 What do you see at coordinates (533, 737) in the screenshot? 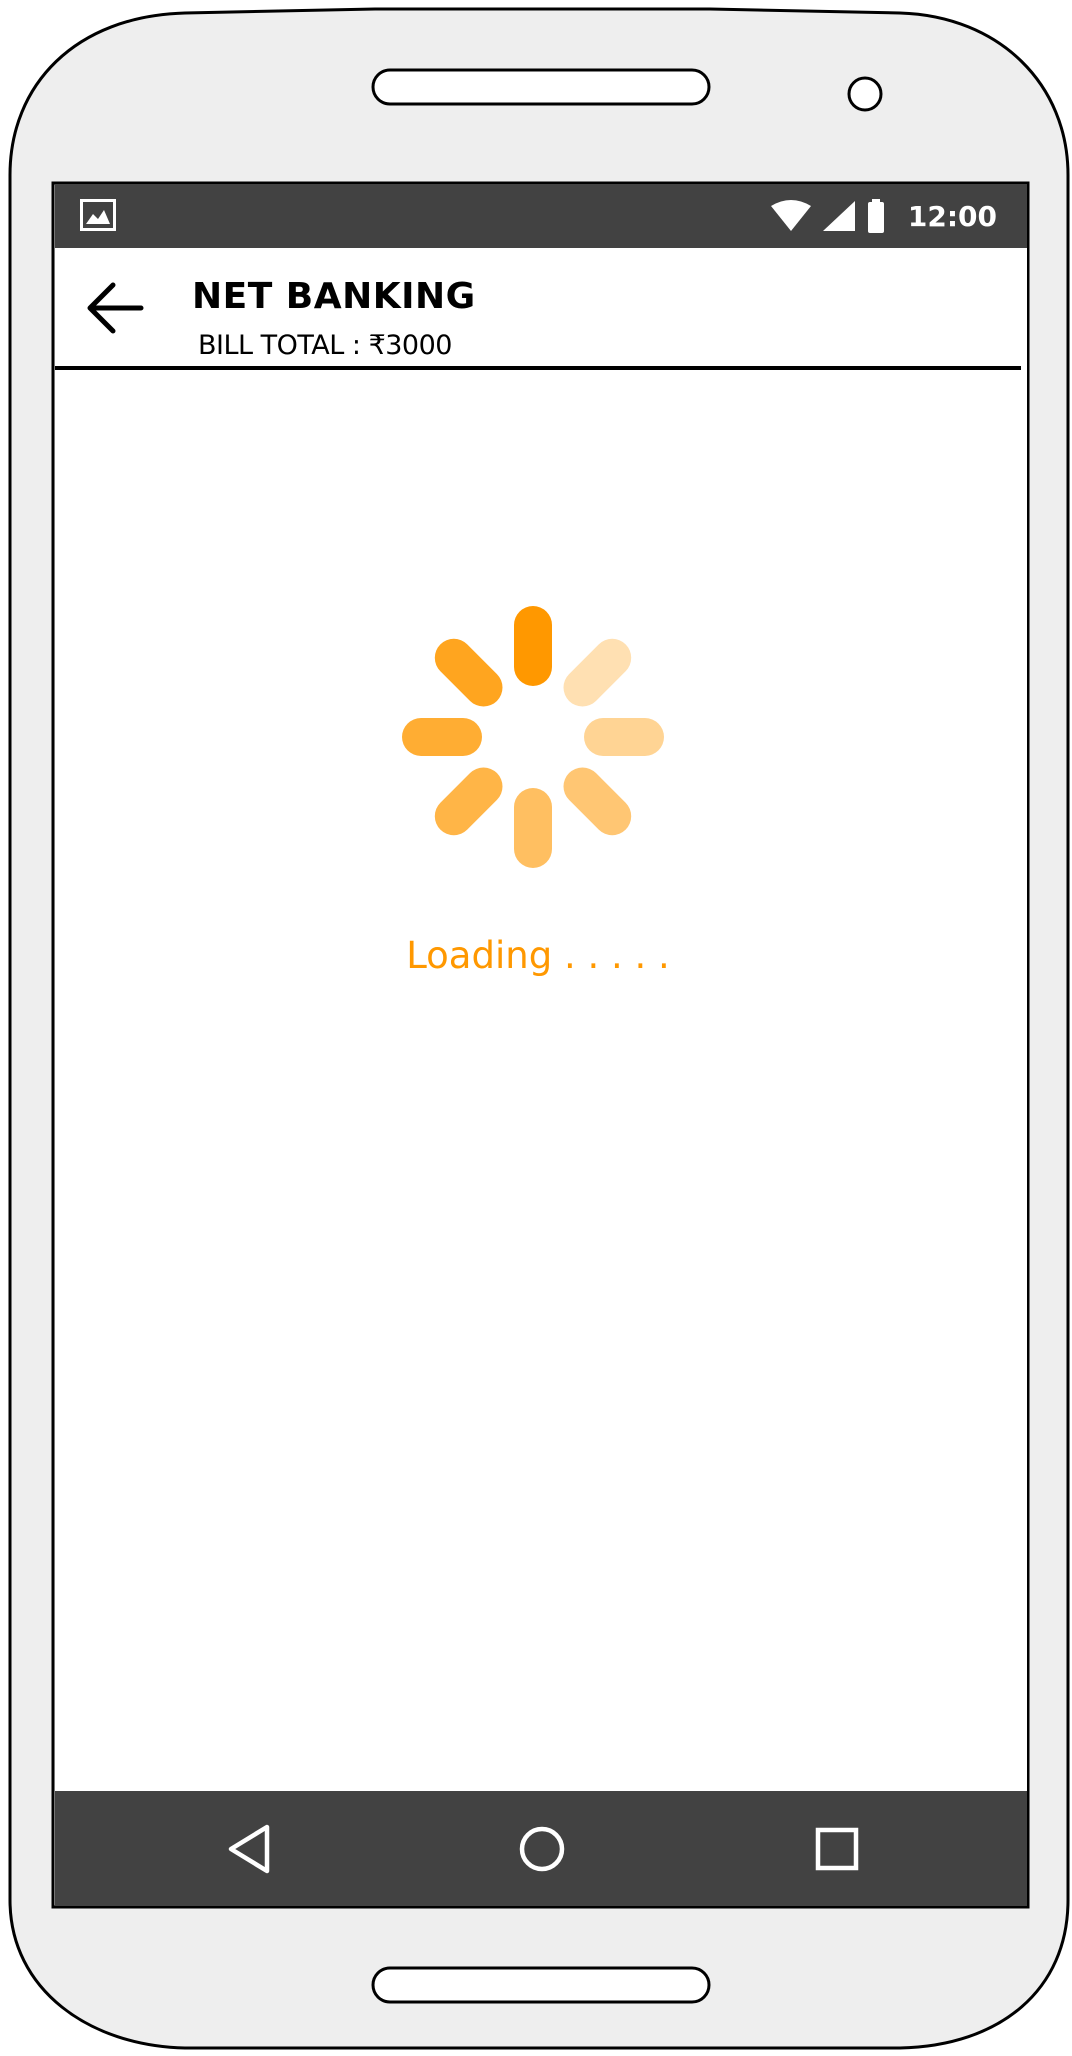
I see `loading-spinner-icon` at bounding box center [533, 737].